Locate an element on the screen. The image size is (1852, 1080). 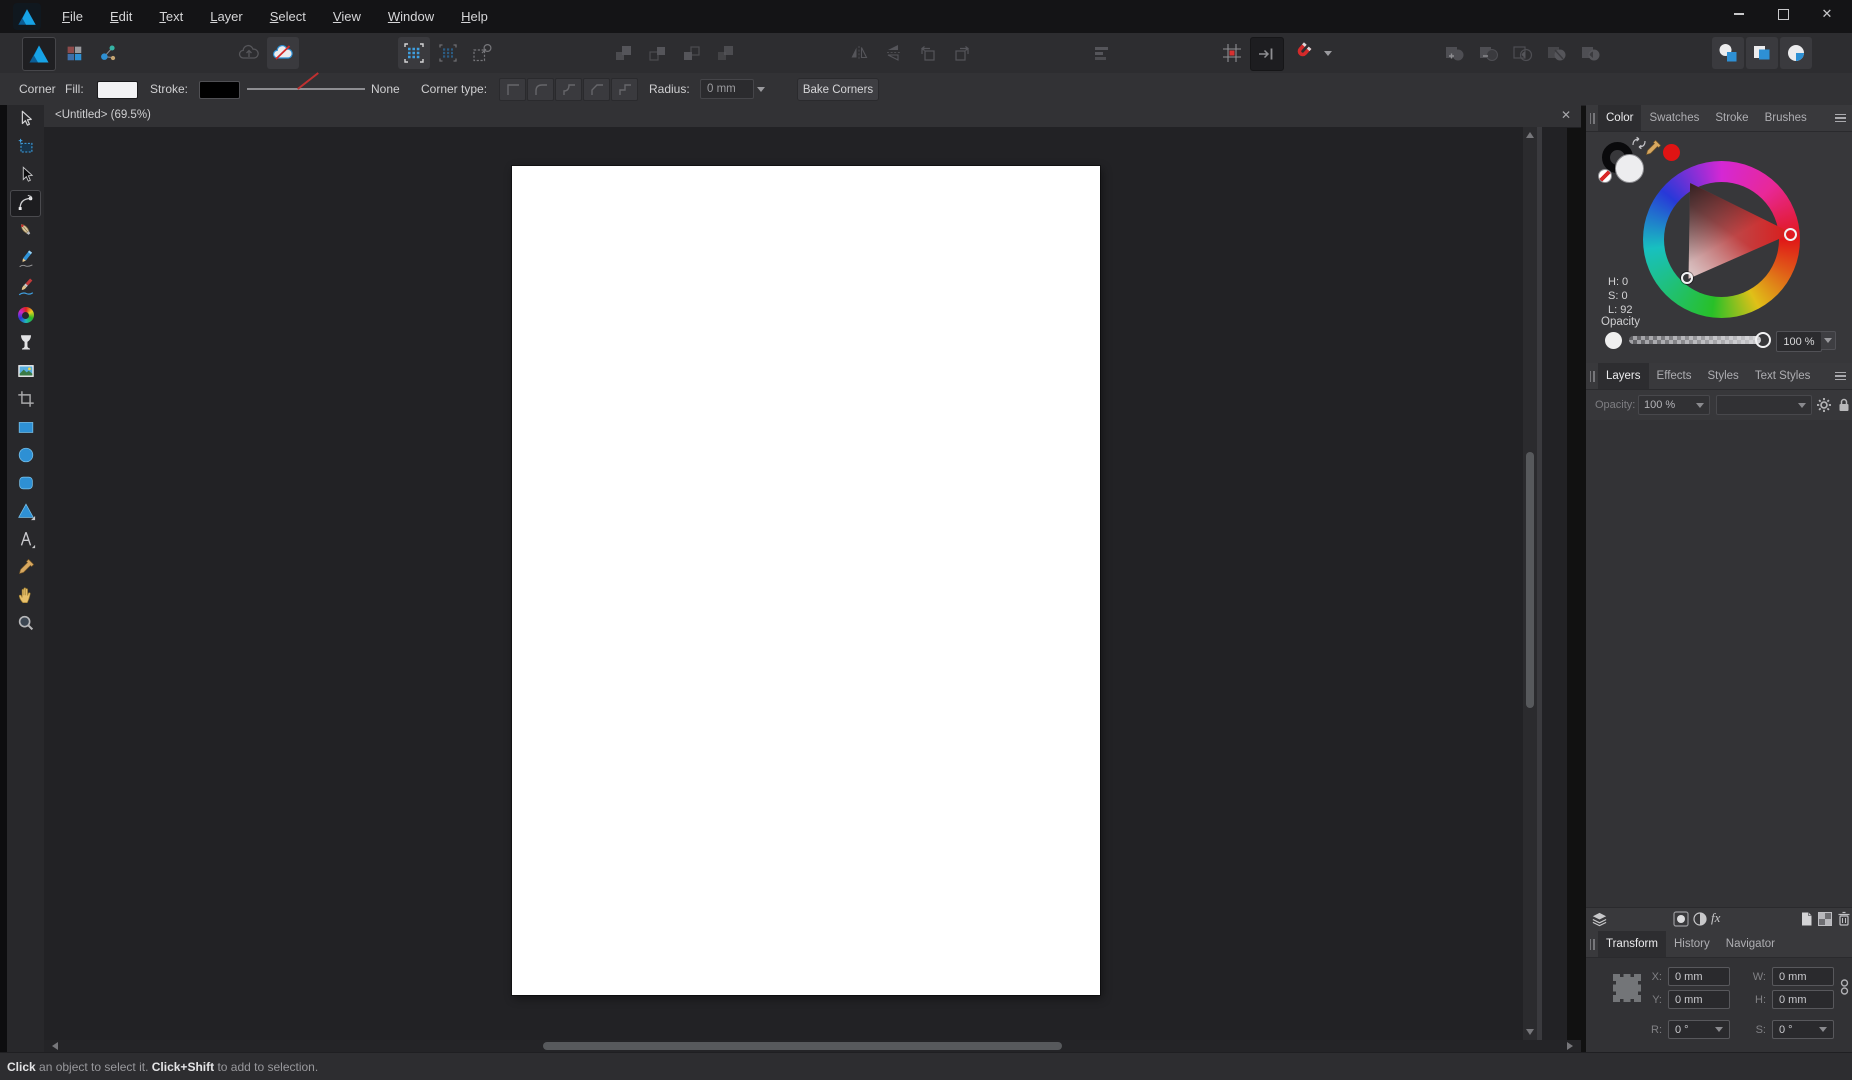
view-tool is located at coordinates (25, 595).